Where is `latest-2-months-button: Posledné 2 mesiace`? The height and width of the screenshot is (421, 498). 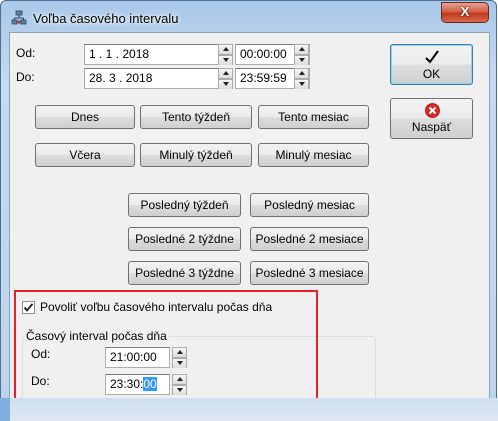
latest-2-months-button: Posledné 2 mesiace is located at coordinates (309, 239).